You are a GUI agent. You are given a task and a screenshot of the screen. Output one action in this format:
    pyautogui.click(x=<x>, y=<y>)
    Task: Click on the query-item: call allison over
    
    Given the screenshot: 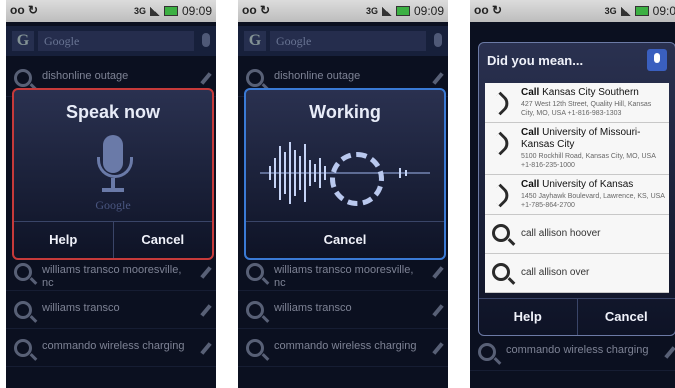 What is the action you would take?
    pyautogui.click(x=577, y=273)
    